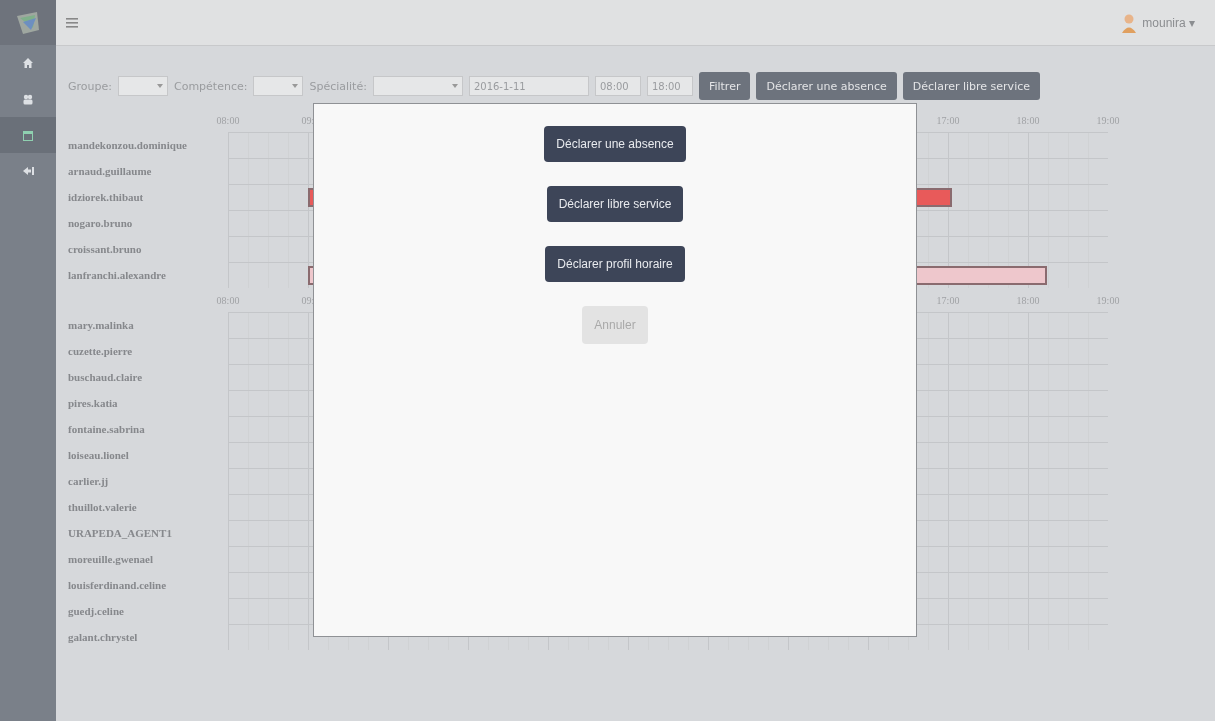 The height and width of the screenshot is (721, 1215). What do you see at coordinates (105, 249) in the screenshot?
I see `agent-name: croissant.bruno` at bounding box center [105, 249].